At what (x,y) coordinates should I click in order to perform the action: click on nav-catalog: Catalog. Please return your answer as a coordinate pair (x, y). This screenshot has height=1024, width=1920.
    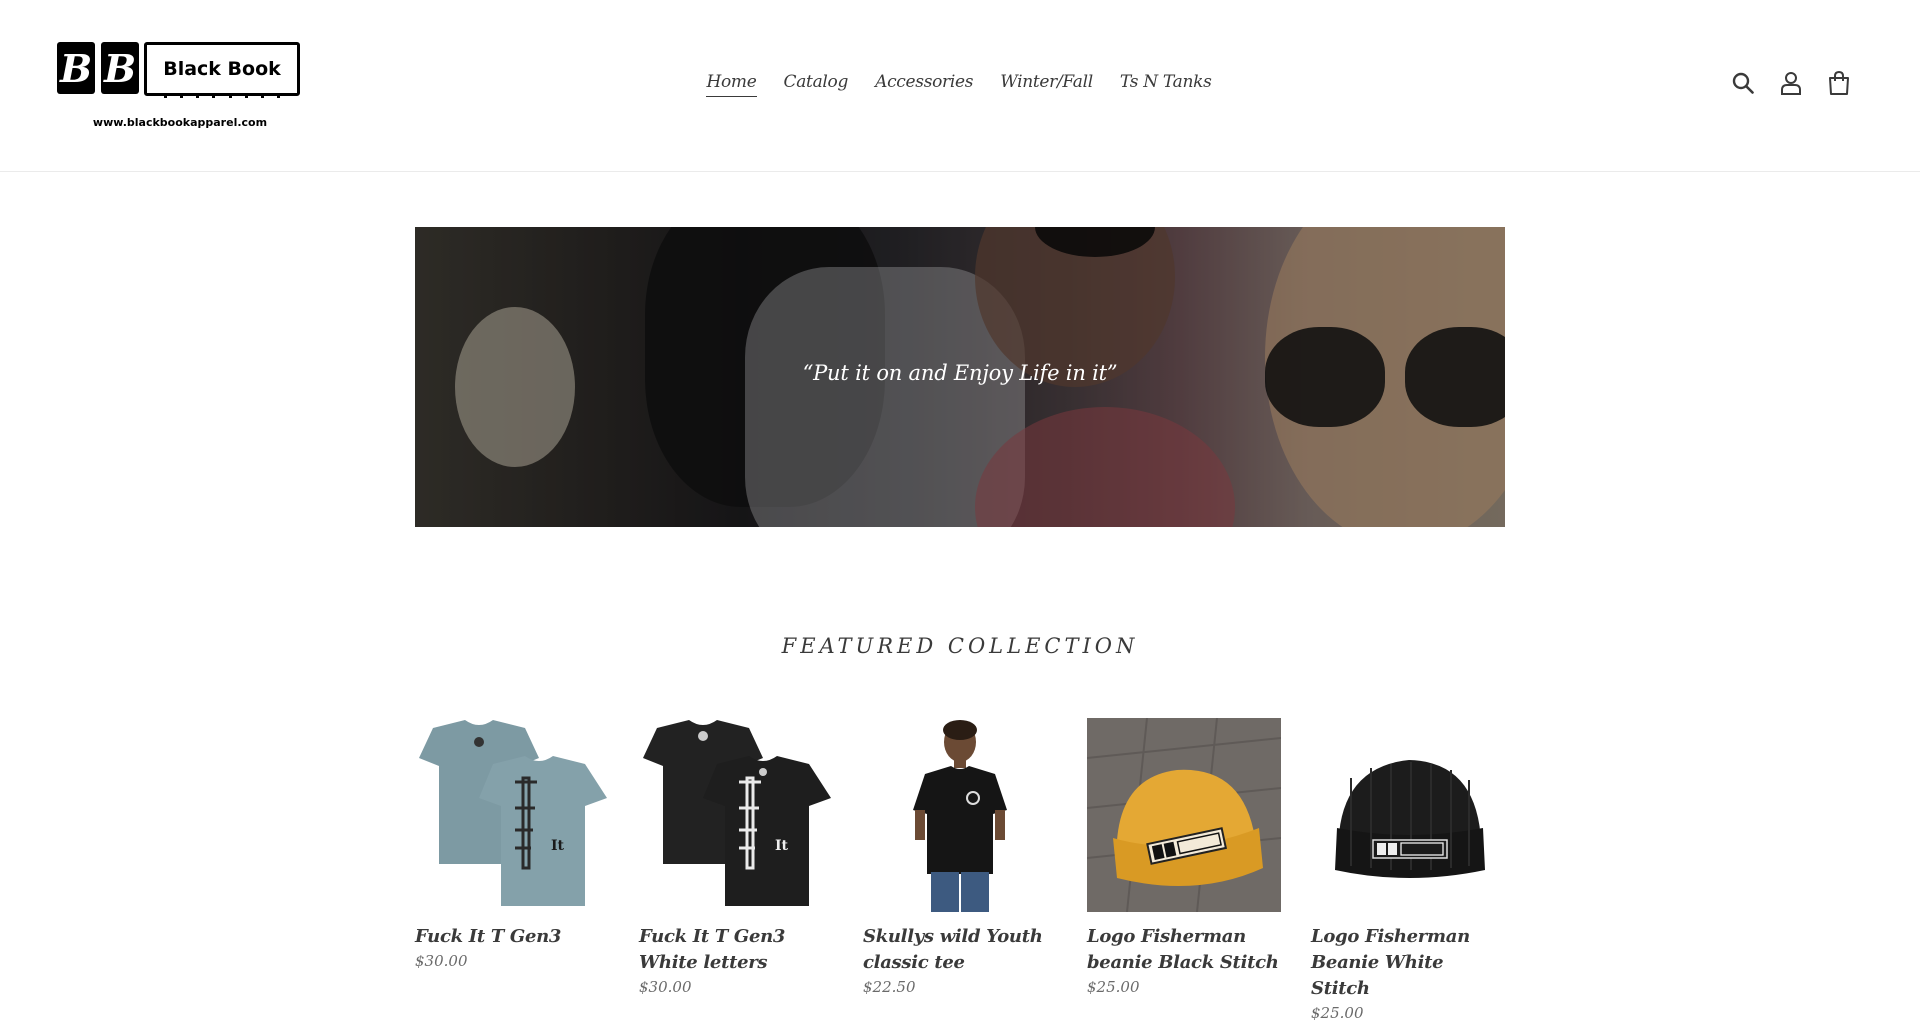
    Looking at the image, I should click on (816, 84).